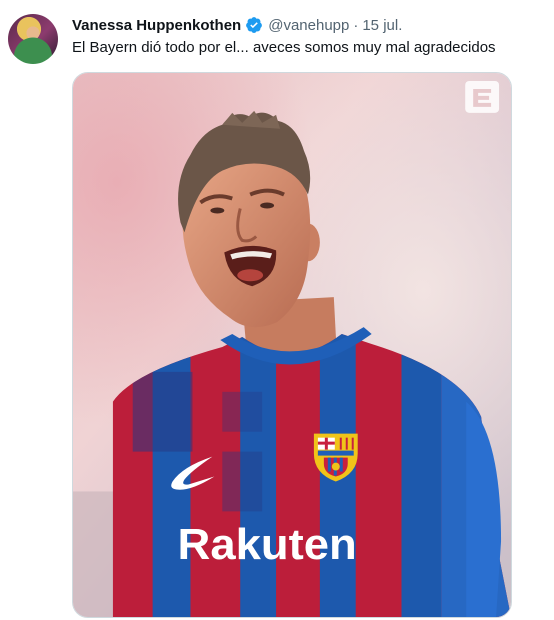  I want to click on jersey-sponsor-text: Rakuten, so click(267, 544).